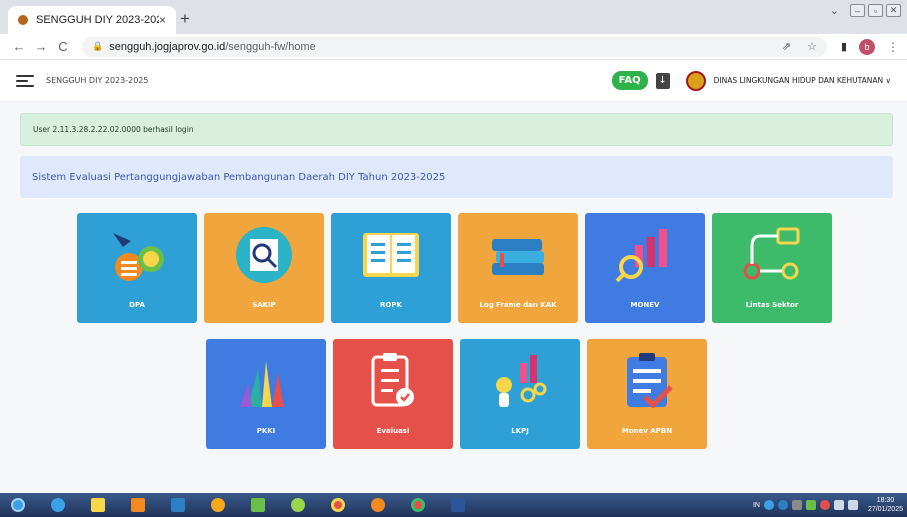 The width and height of the screenshot is (907, 517). Describe the element at coordinates (18, 505) in the screenshot. I see `start-button` at that location.